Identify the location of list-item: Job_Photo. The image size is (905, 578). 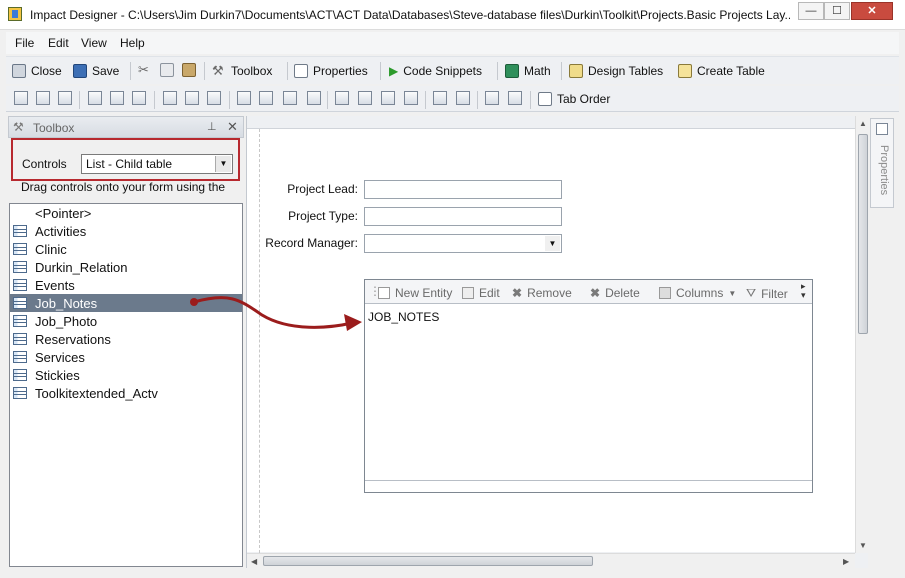
(126, 321).